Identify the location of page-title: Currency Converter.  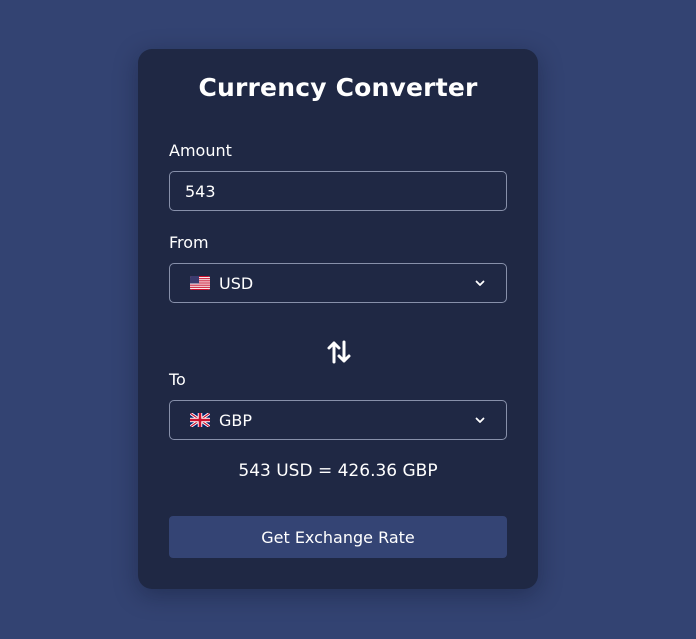
(338, 87).